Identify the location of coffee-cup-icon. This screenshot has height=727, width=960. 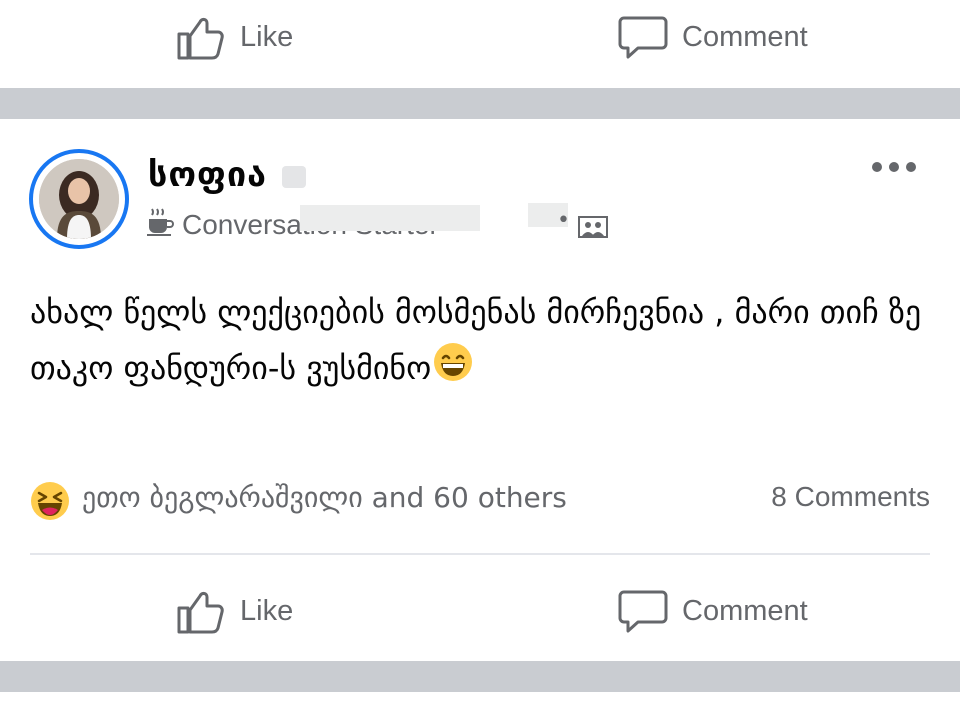
(160, 225).